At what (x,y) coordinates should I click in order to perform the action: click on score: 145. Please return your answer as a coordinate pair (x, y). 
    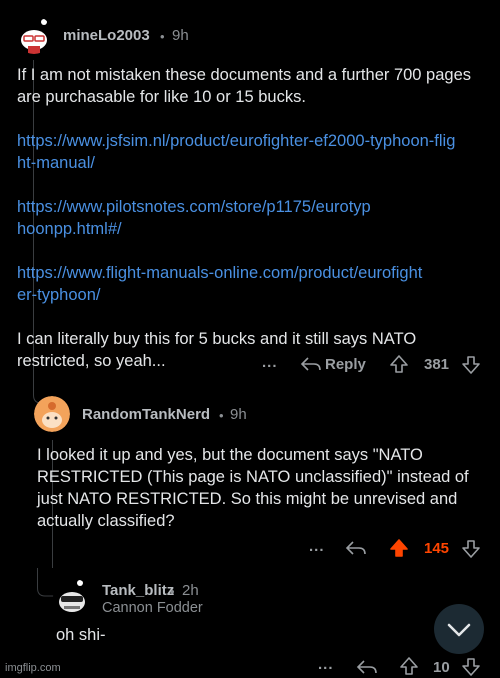
    Looking at the image, I should click on (437, 548).